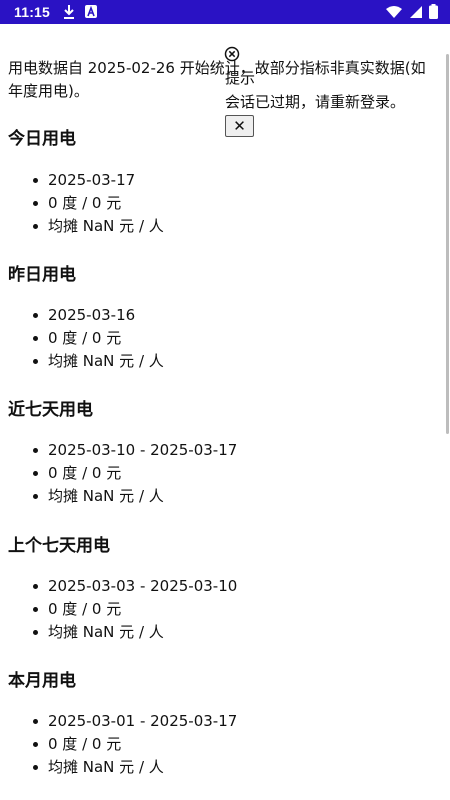  I want to click on section-title-last-7-days: 近七天用电, so click(50, 410).